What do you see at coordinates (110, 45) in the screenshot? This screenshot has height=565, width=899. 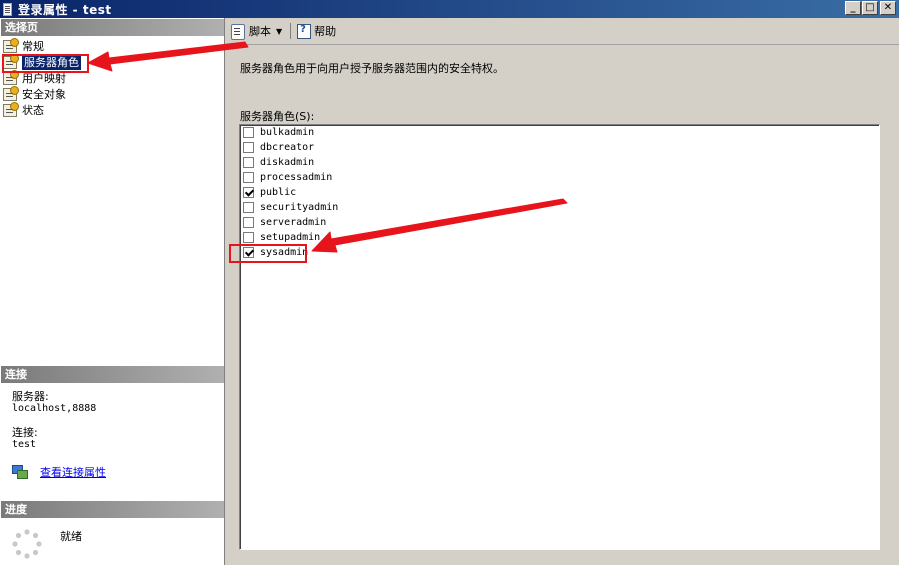 I see `page-item-general: 常规` at bounding box center [110, 45].